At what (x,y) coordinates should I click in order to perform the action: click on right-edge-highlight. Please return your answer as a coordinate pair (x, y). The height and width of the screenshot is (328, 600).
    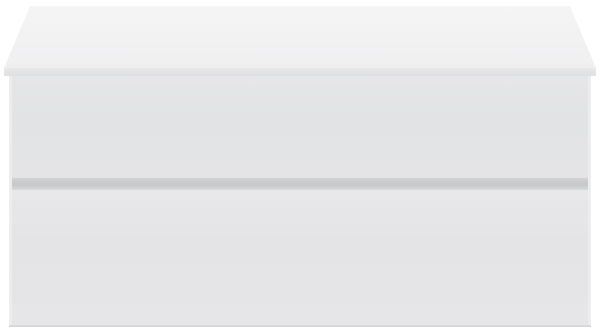
    Looking at the image, I should click on (589, 201).